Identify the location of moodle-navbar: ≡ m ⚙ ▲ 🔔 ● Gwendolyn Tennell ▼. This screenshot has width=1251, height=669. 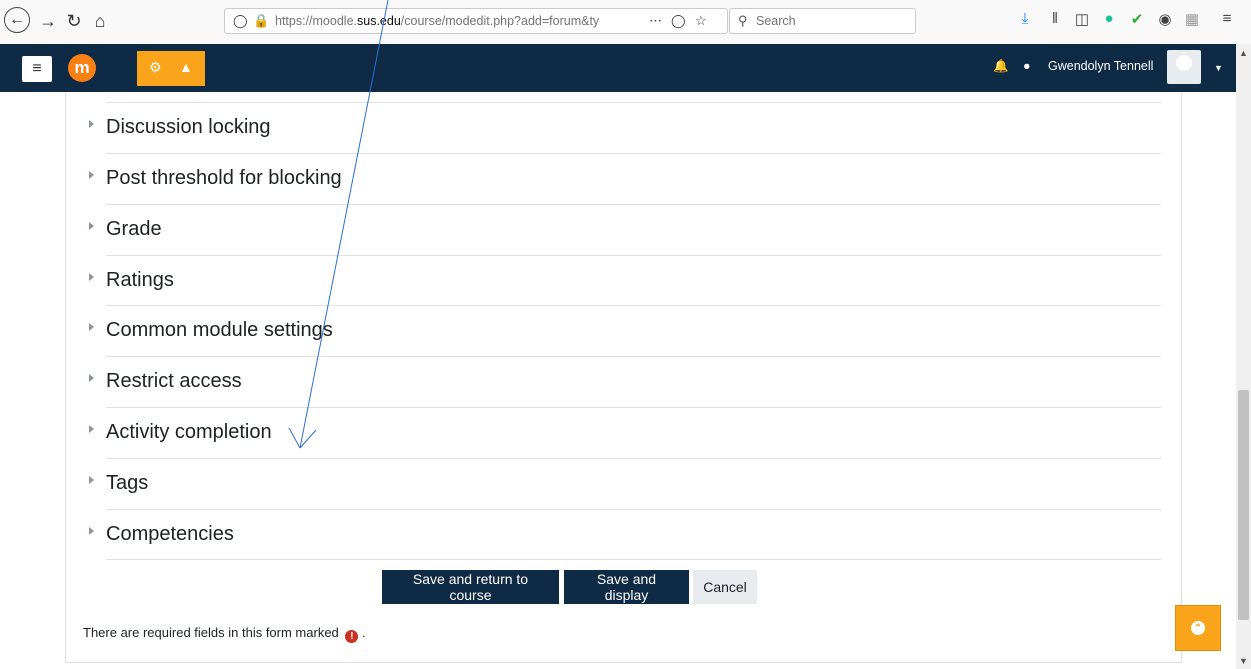
(618, 68).